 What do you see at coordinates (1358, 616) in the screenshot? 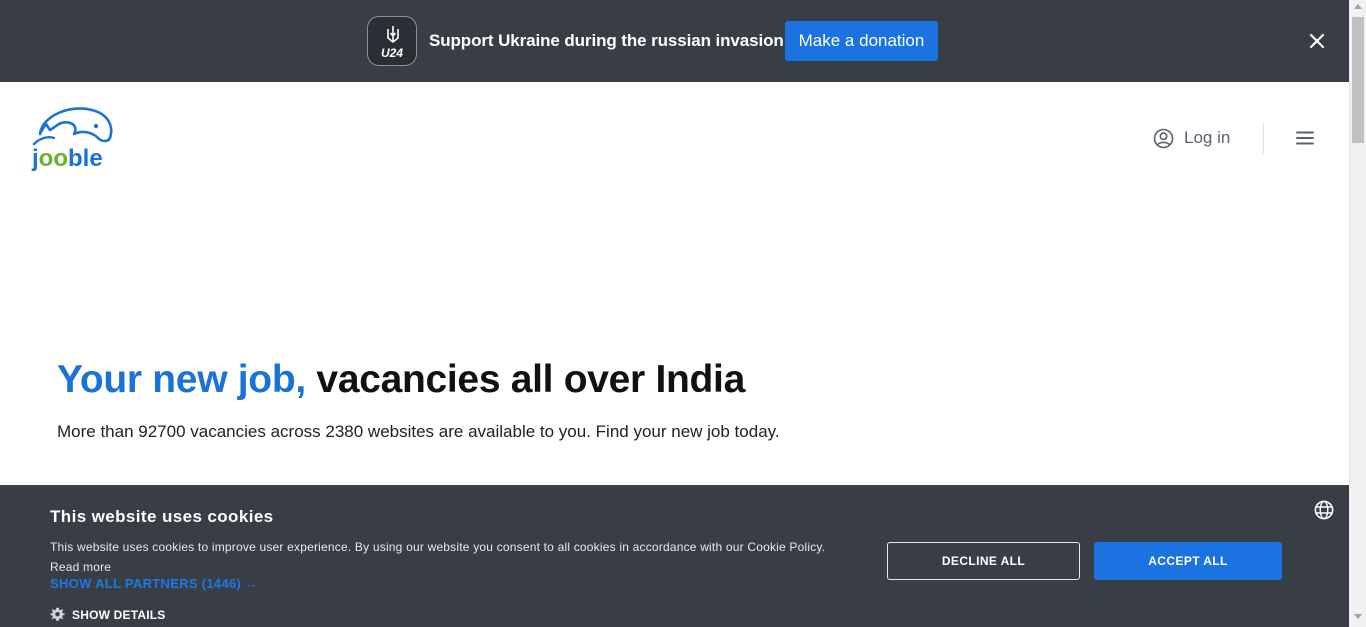
I see `scroll-down-arrow-icon` at bounding box center [1358, 616].